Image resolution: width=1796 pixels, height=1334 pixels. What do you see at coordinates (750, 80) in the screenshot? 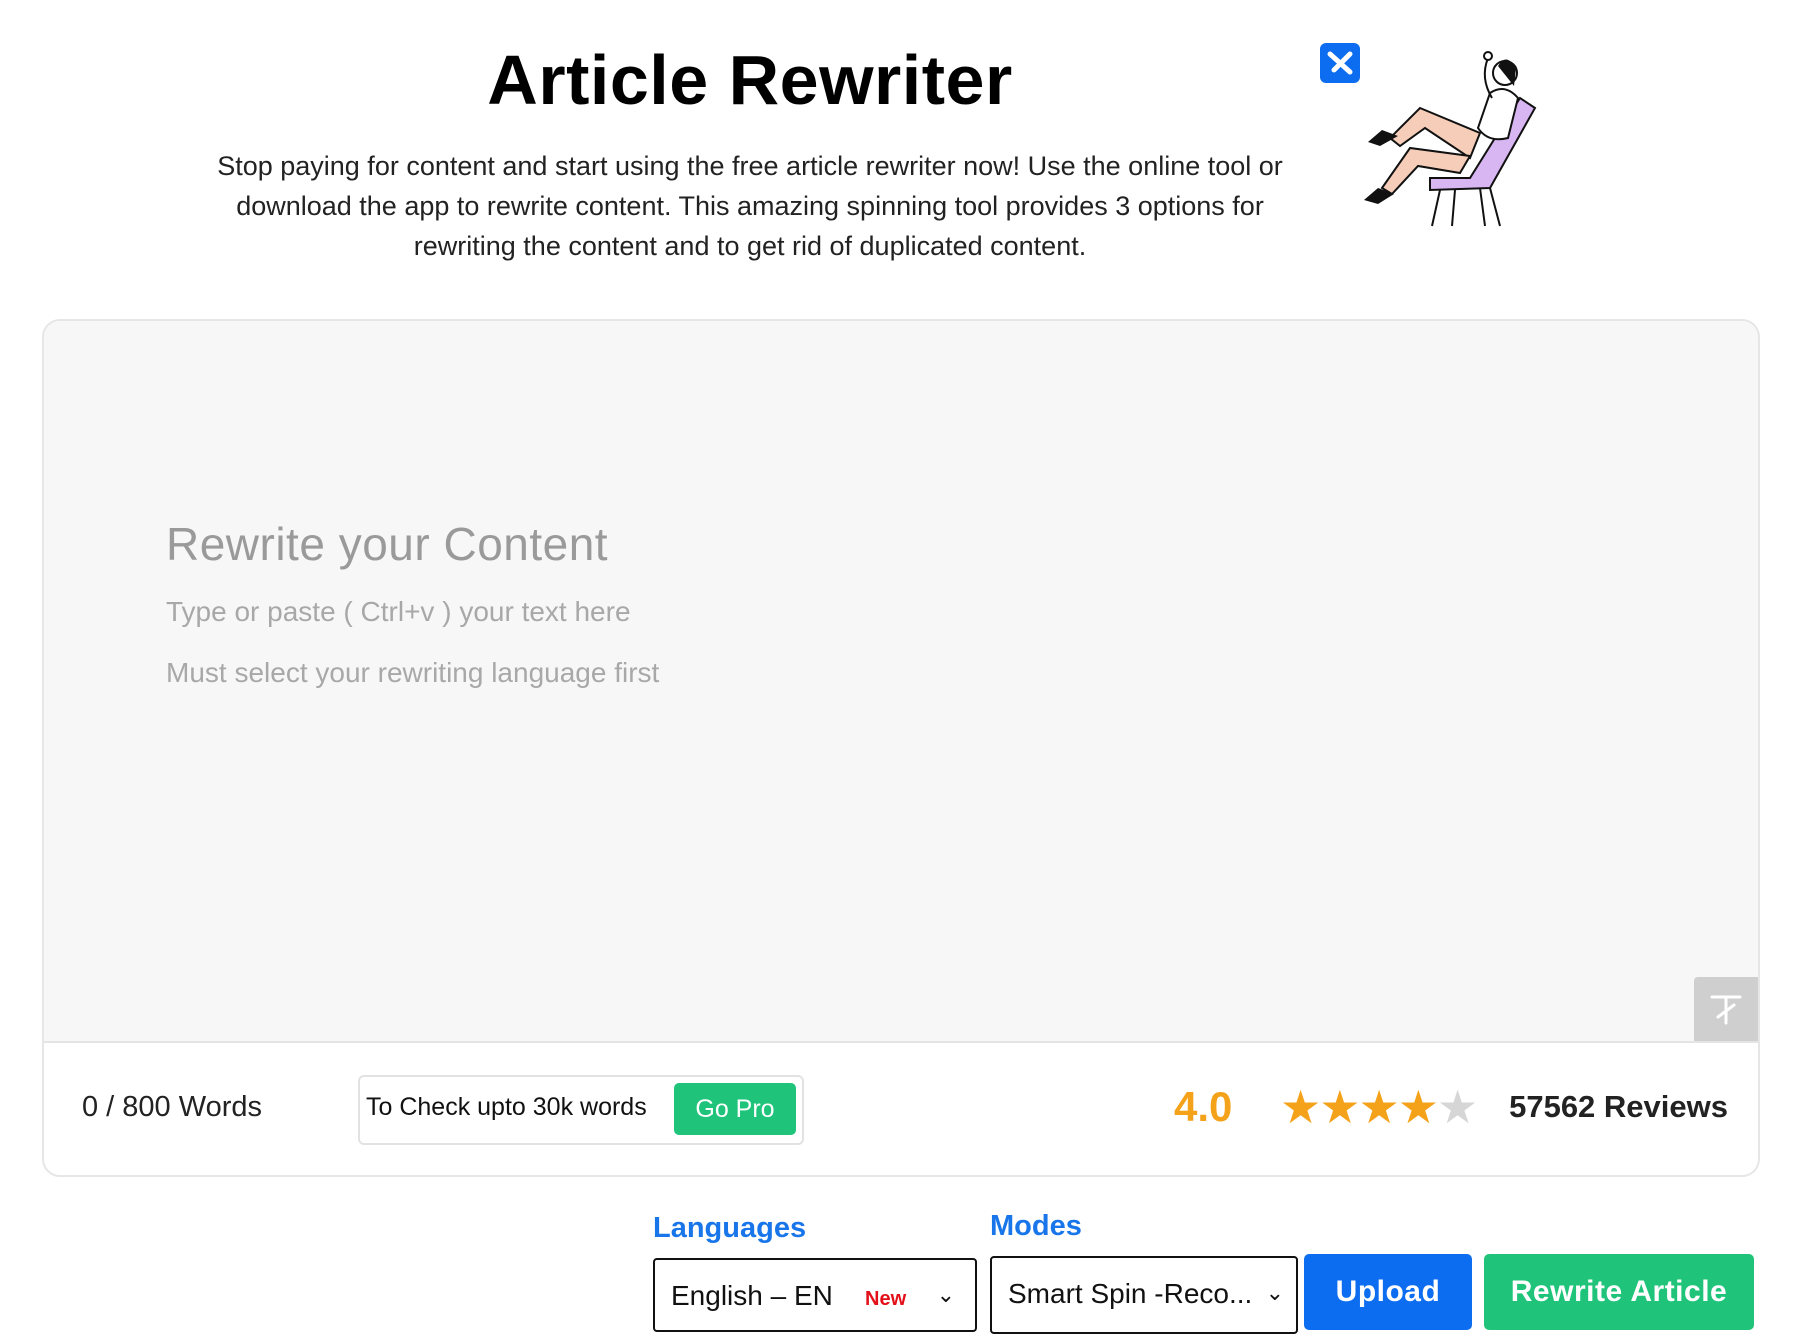
I see `page-title: Article Rewriter` at bounding box center [750, 80].